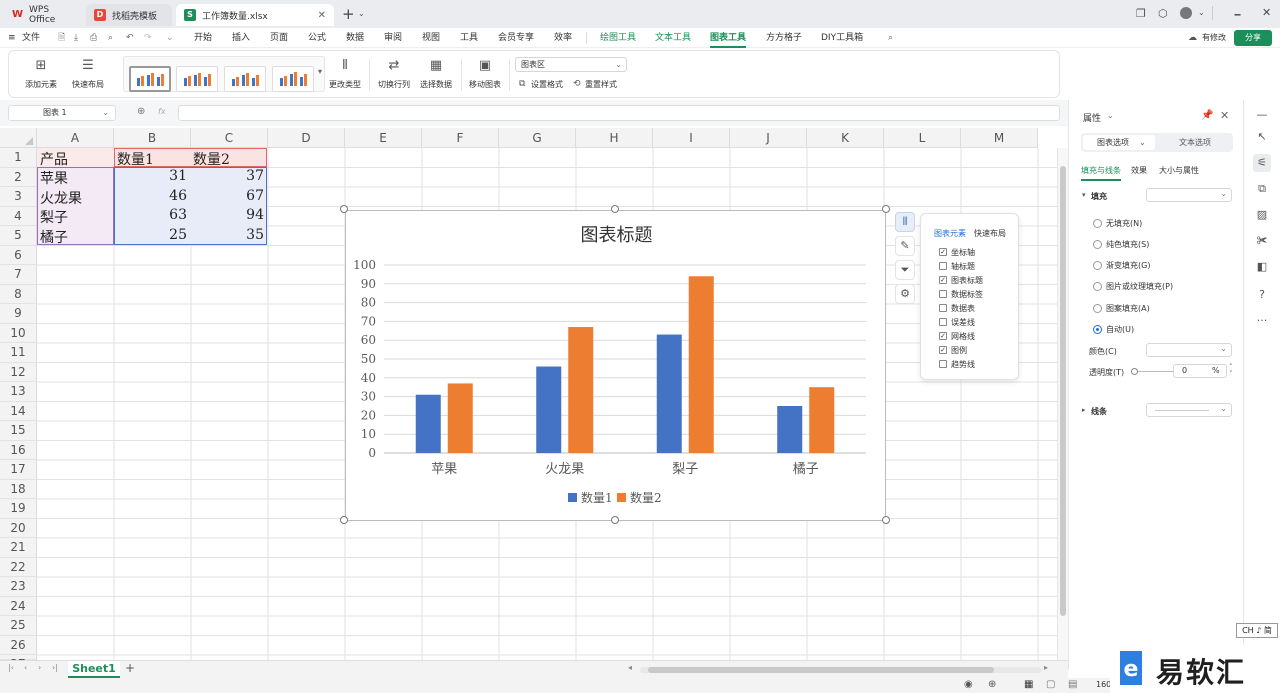 The height and width of the screenshot is (693, 1280). I want to click on cell-C2: 37, so click(227, 176).